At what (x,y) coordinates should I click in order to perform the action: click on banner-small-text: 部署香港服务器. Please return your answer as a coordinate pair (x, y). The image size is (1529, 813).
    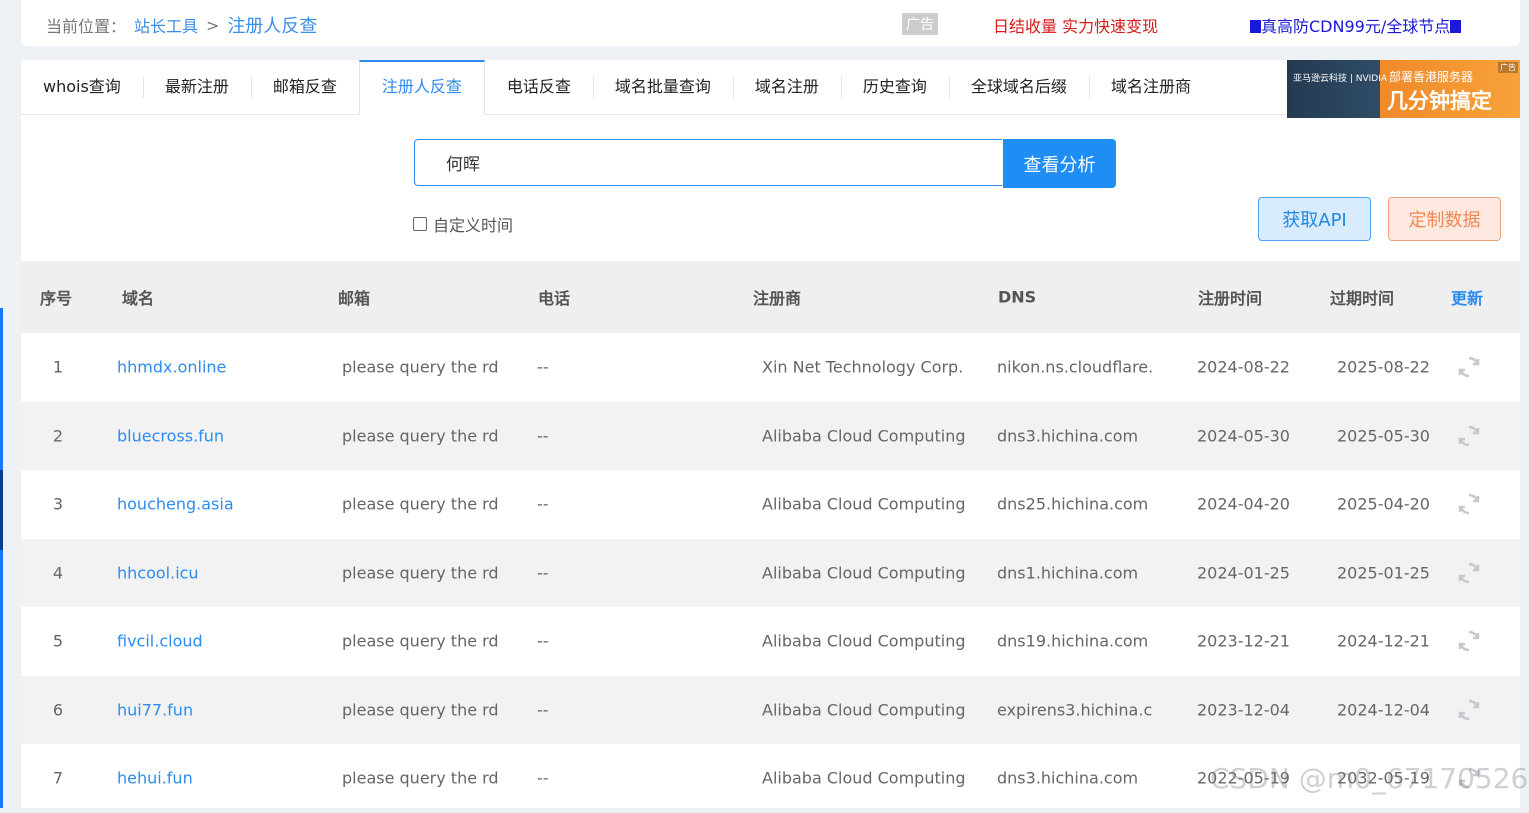
    Looking at the image, I should click on (1431, 77).